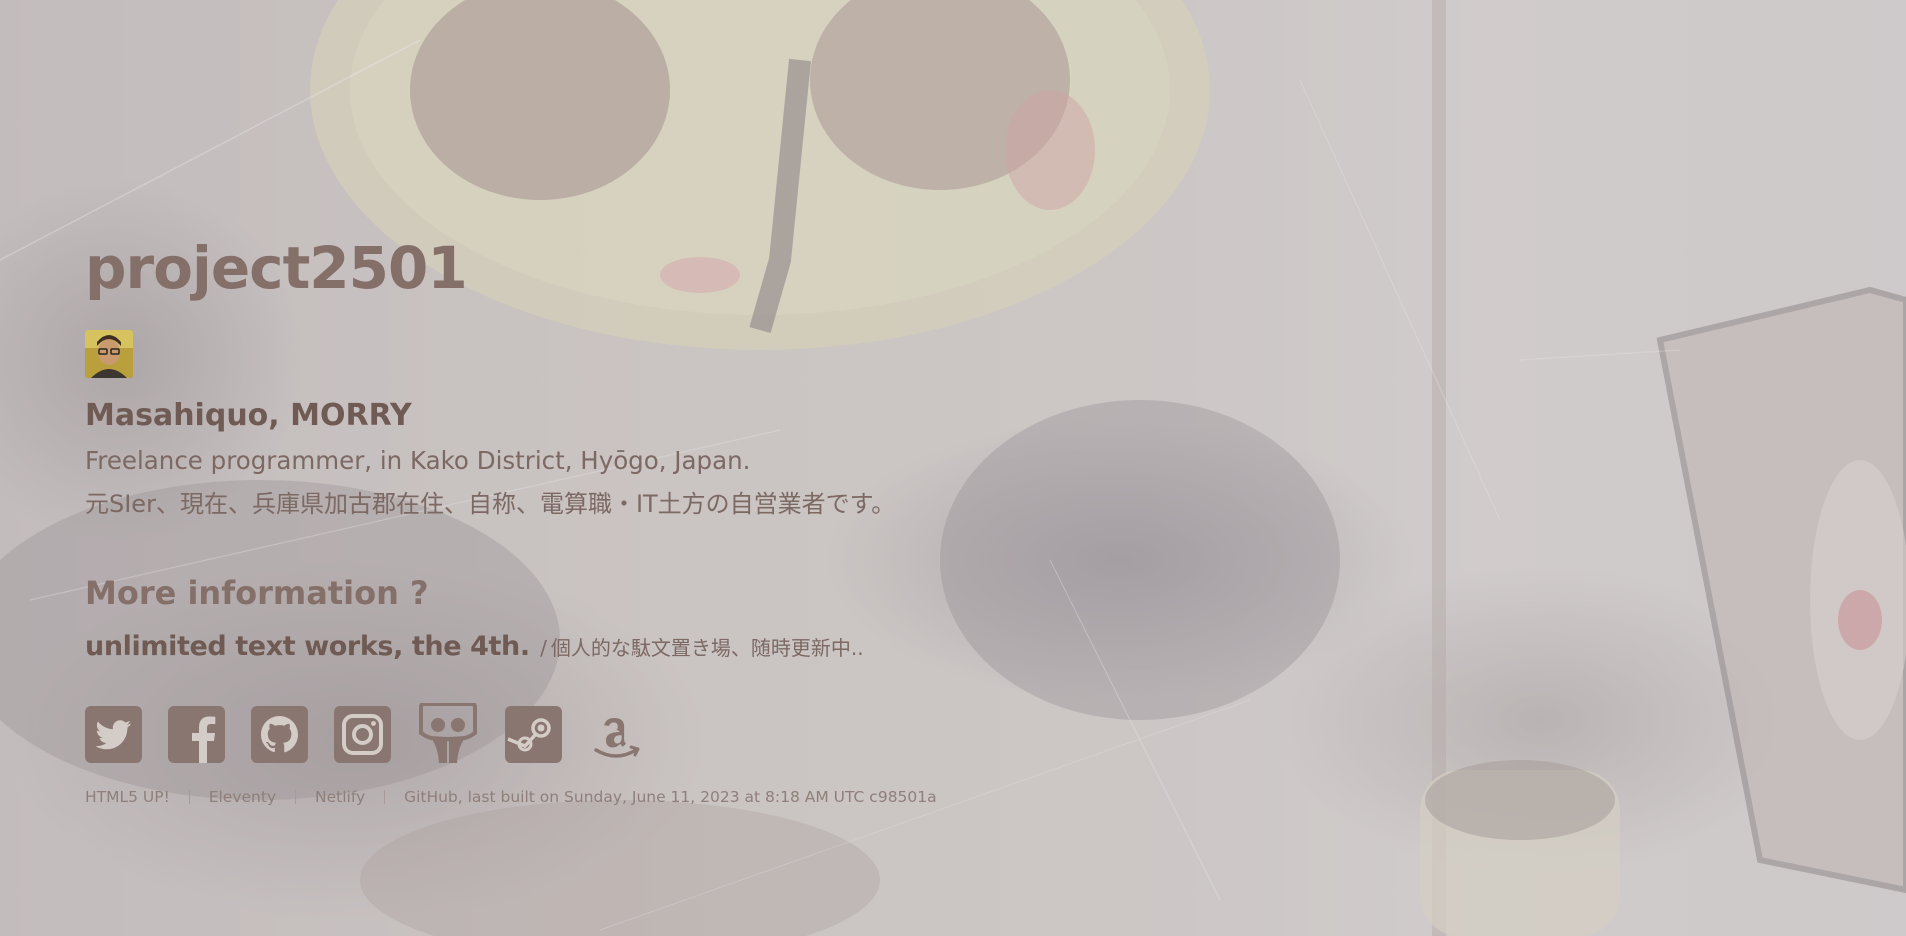 The width and height of the screenshot is (1906, 936). I want to click on github-link, so click(279, 734).